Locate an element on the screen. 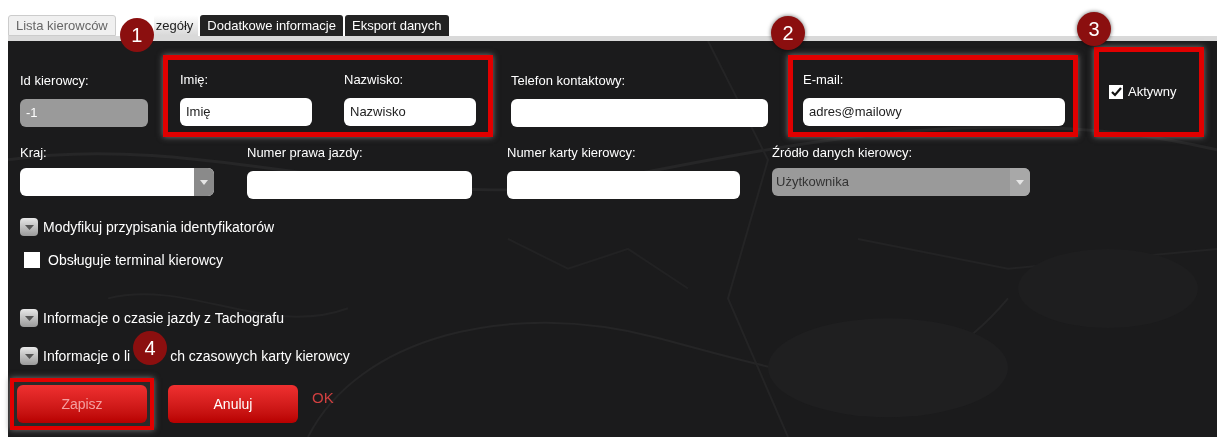 This screenshot has width=1217, height=437. field-label: Numer karty kierowcy: is located at coordinates (572, 153).